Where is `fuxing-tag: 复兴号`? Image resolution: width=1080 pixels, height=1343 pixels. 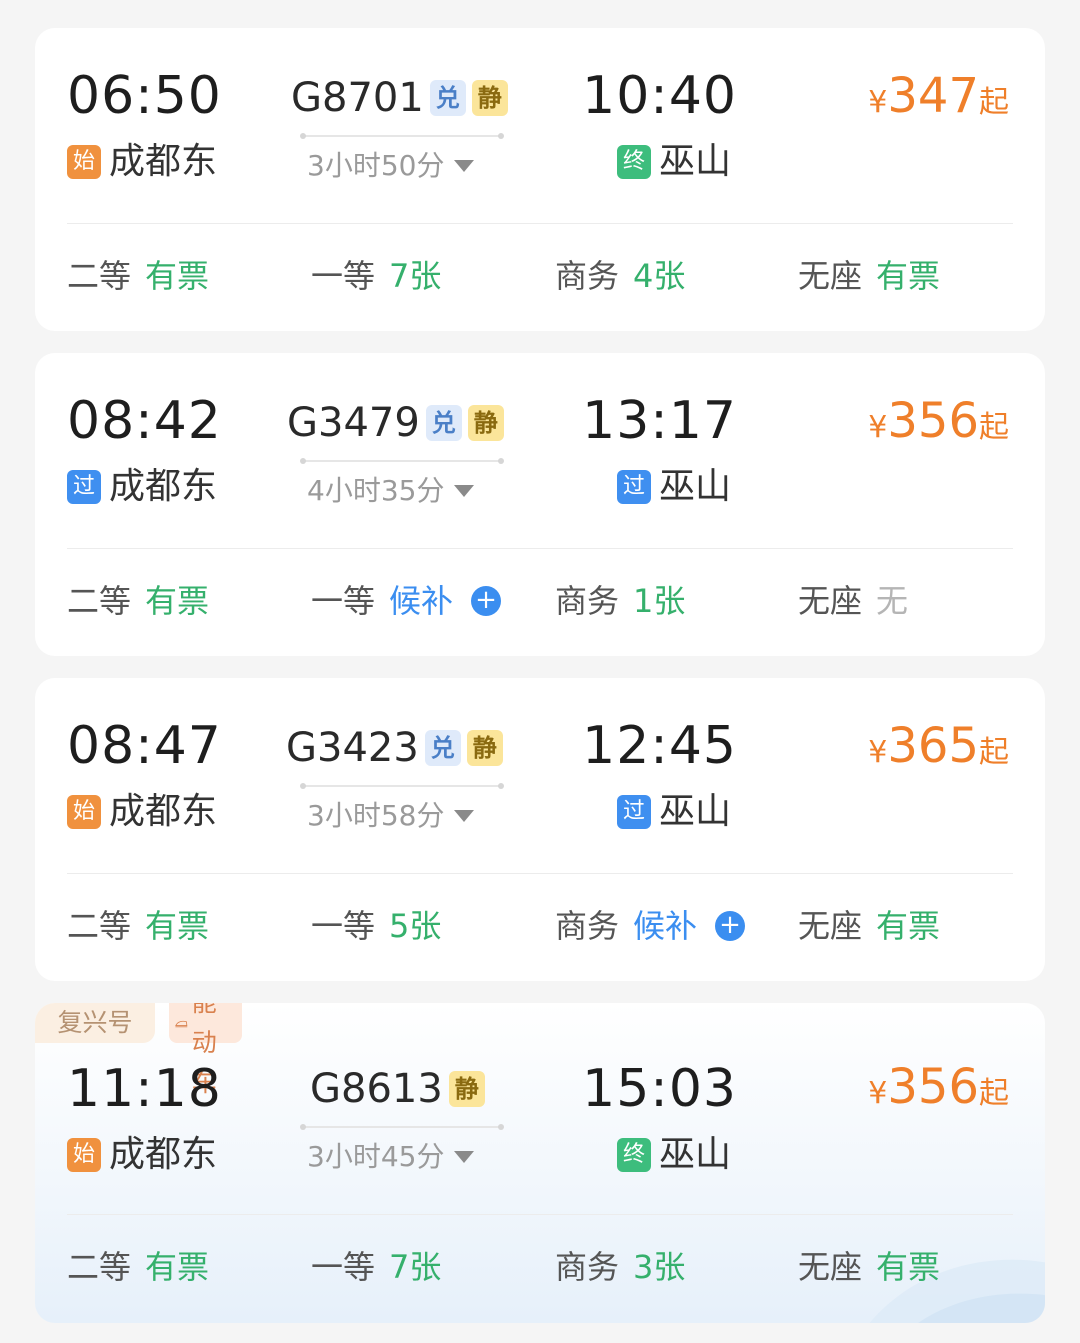
fuxing-tag: 复兴号 is located at coordinates (95, 1023).